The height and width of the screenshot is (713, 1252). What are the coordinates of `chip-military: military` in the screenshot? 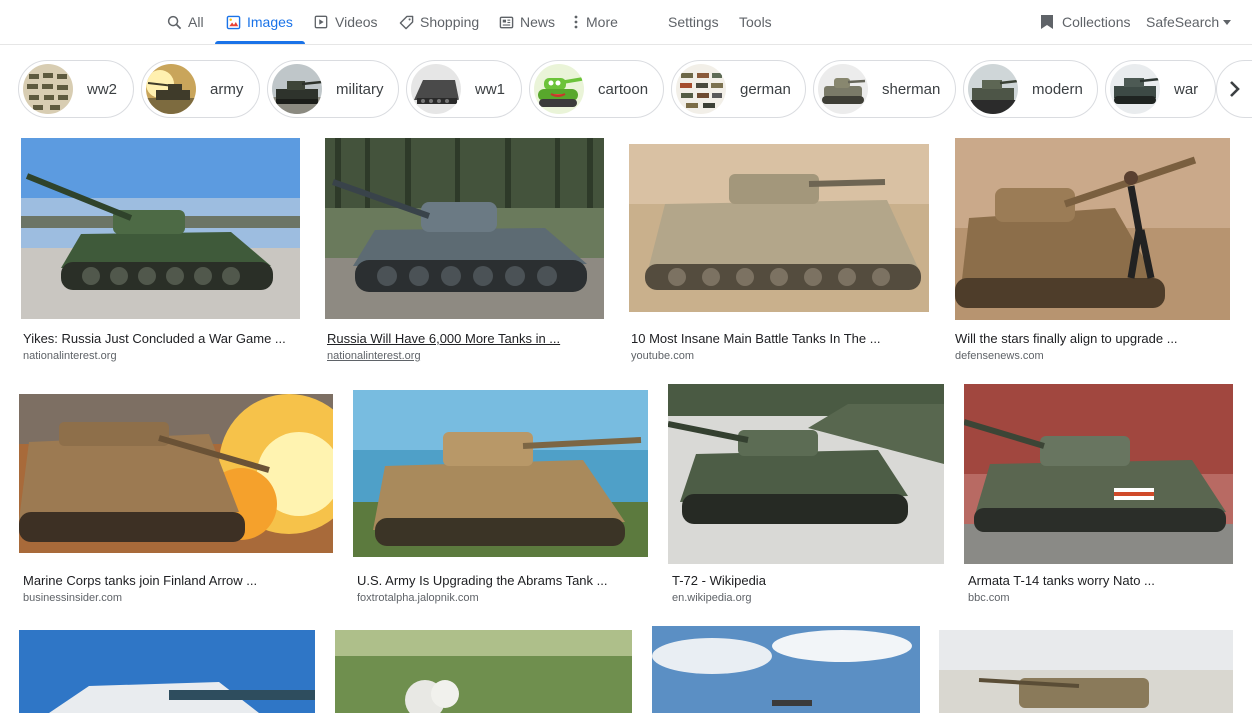 It's located at (333, 89).